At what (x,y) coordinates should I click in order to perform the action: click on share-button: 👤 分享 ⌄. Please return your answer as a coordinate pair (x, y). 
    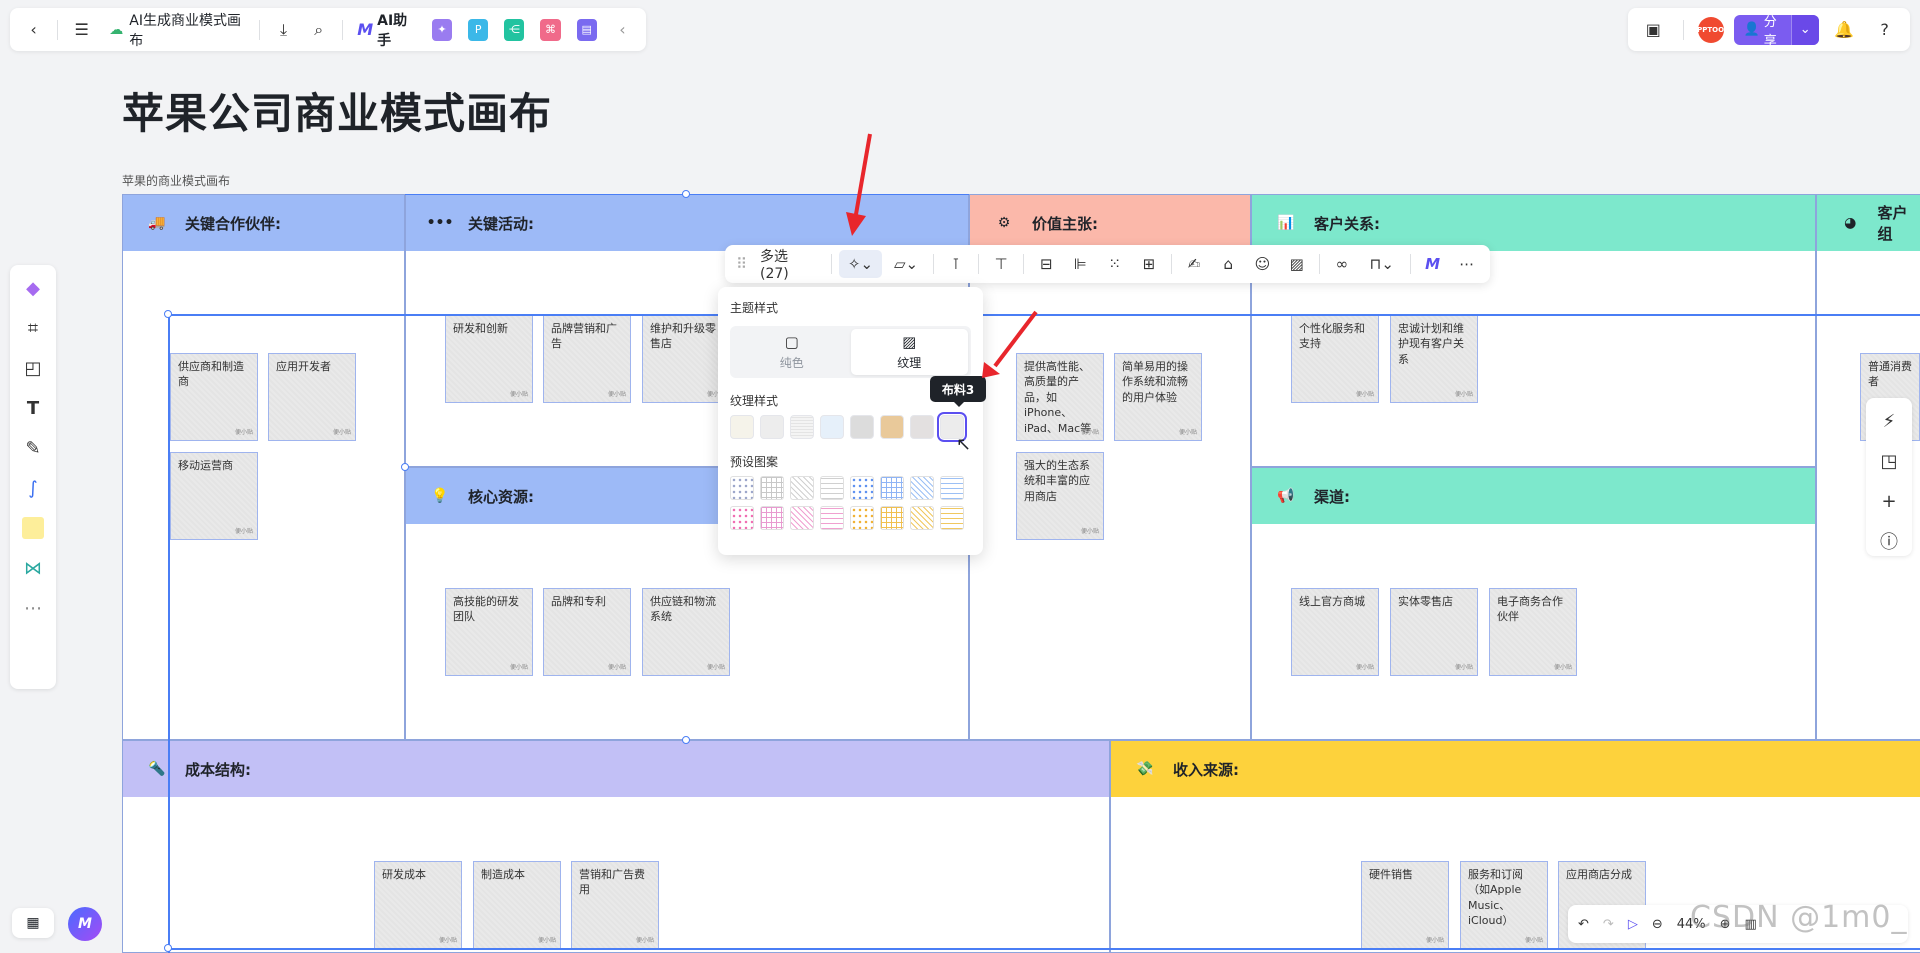
    Looking at the image, I should click on (1776, 29).